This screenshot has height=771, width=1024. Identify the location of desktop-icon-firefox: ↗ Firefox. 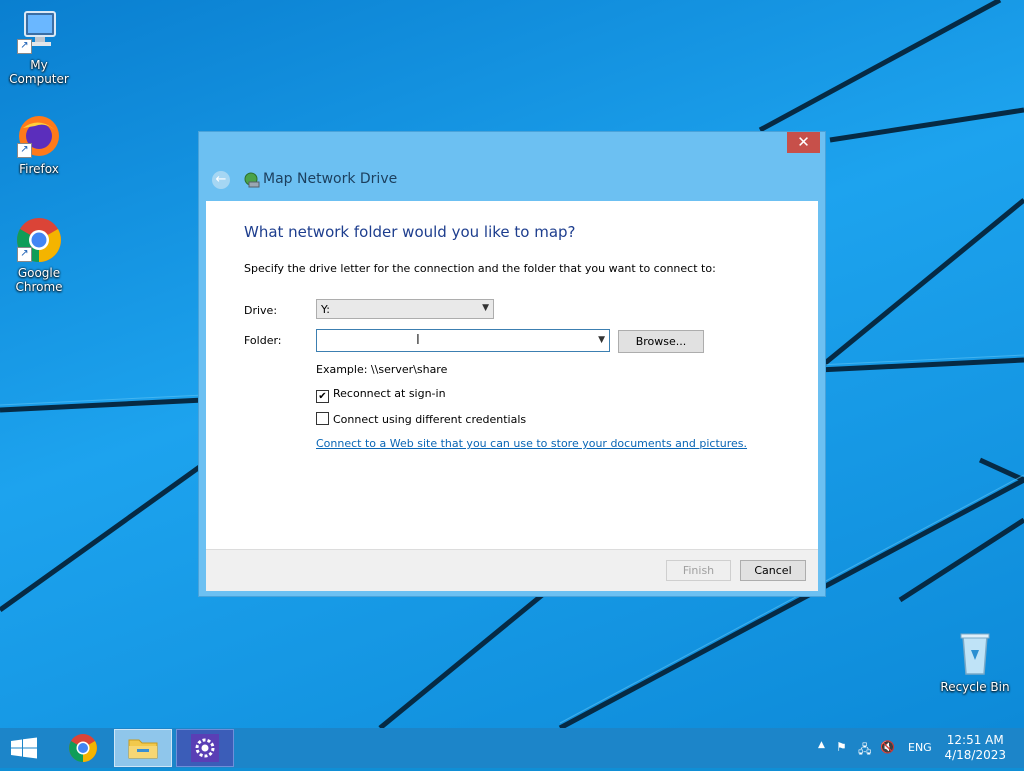
(39, 144).